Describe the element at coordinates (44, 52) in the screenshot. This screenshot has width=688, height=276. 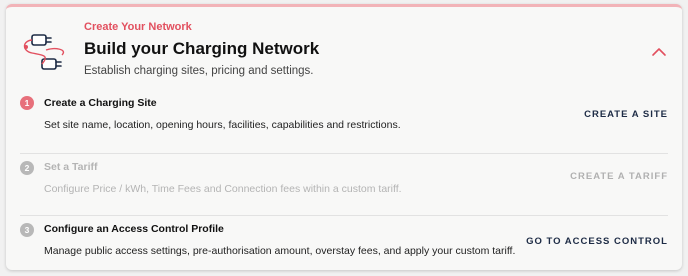
I see `ev-charging-cables-icon` at that location.